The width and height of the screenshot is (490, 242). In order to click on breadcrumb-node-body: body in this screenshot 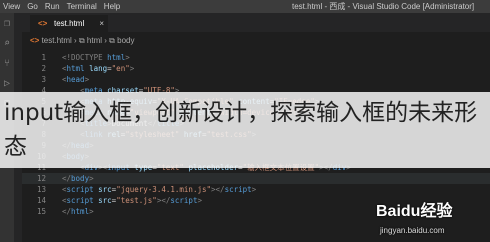, I will do `click(125, 40)`.